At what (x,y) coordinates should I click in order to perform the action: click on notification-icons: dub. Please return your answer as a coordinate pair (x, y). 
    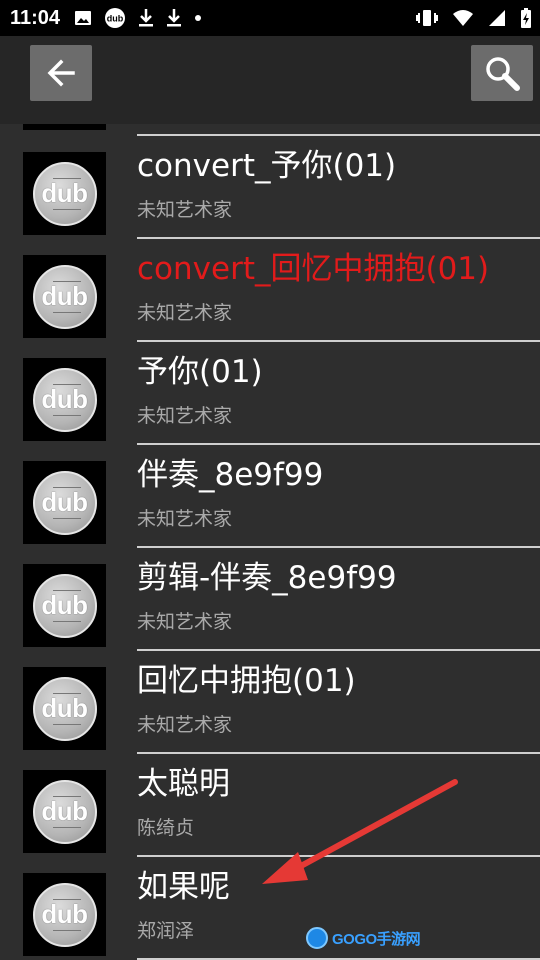
    Looking at the image, I should click on (138, 18).